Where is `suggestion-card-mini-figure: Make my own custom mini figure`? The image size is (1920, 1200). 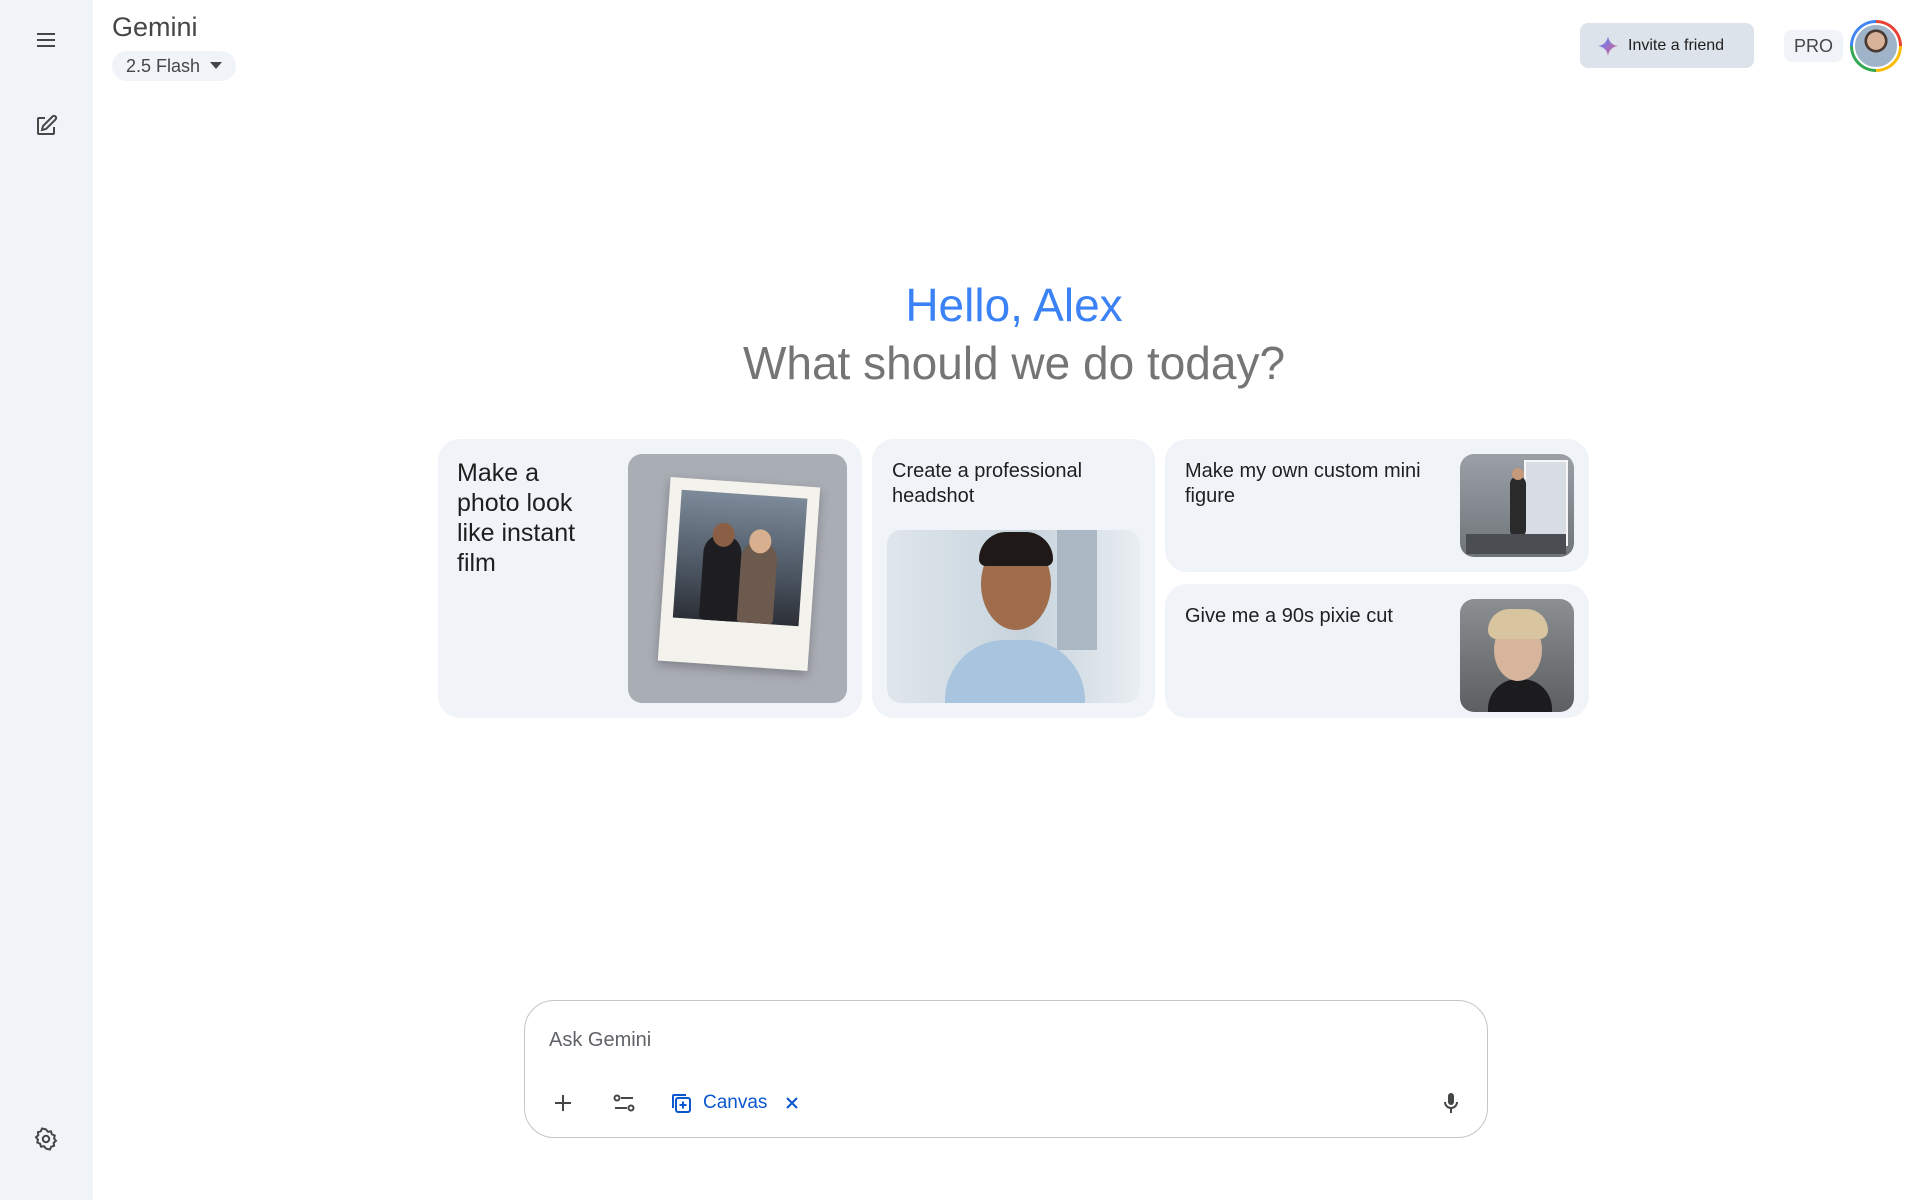
suggestion-card-mini-figure: Make my own custom mini figure is located at coordinates (1377, 505).